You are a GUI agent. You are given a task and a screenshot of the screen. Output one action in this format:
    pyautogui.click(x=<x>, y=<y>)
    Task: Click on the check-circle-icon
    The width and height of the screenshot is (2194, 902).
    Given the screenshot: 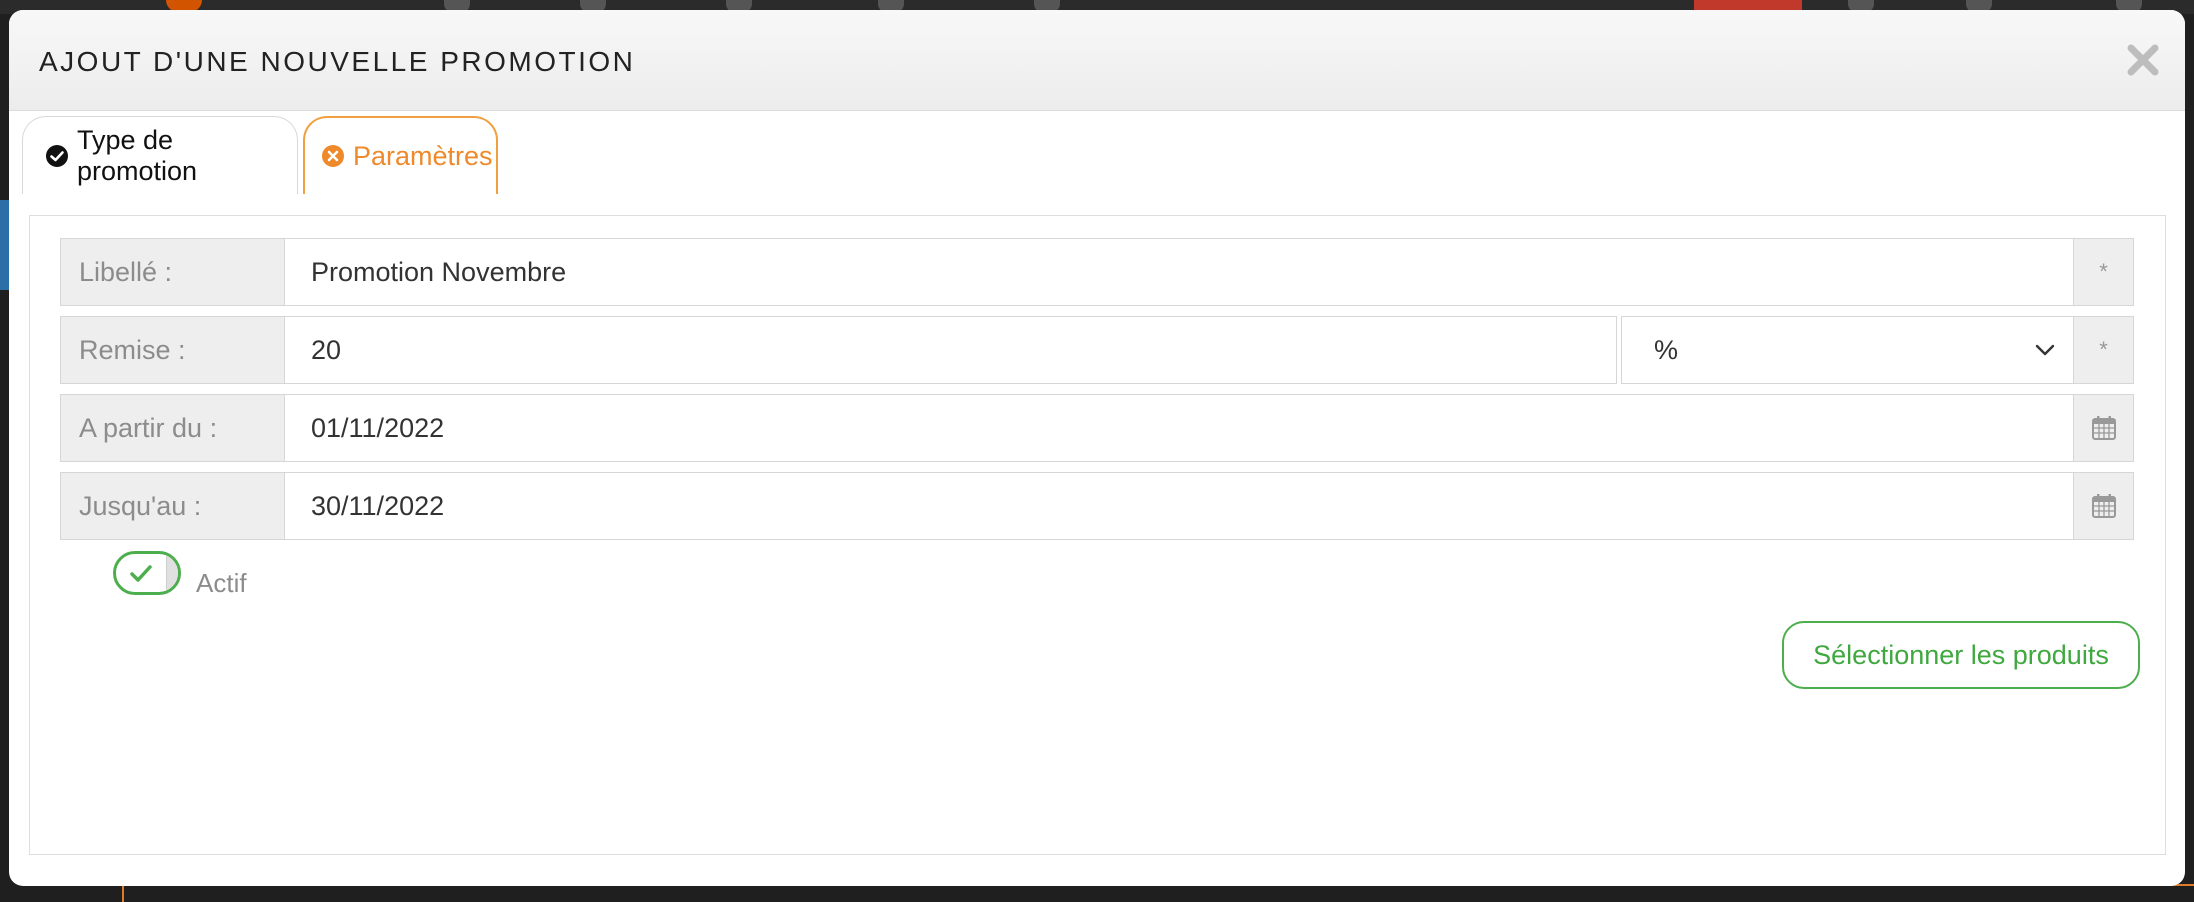 What is the action you would take?
    pyautogui.click(x=57, y=155)
    